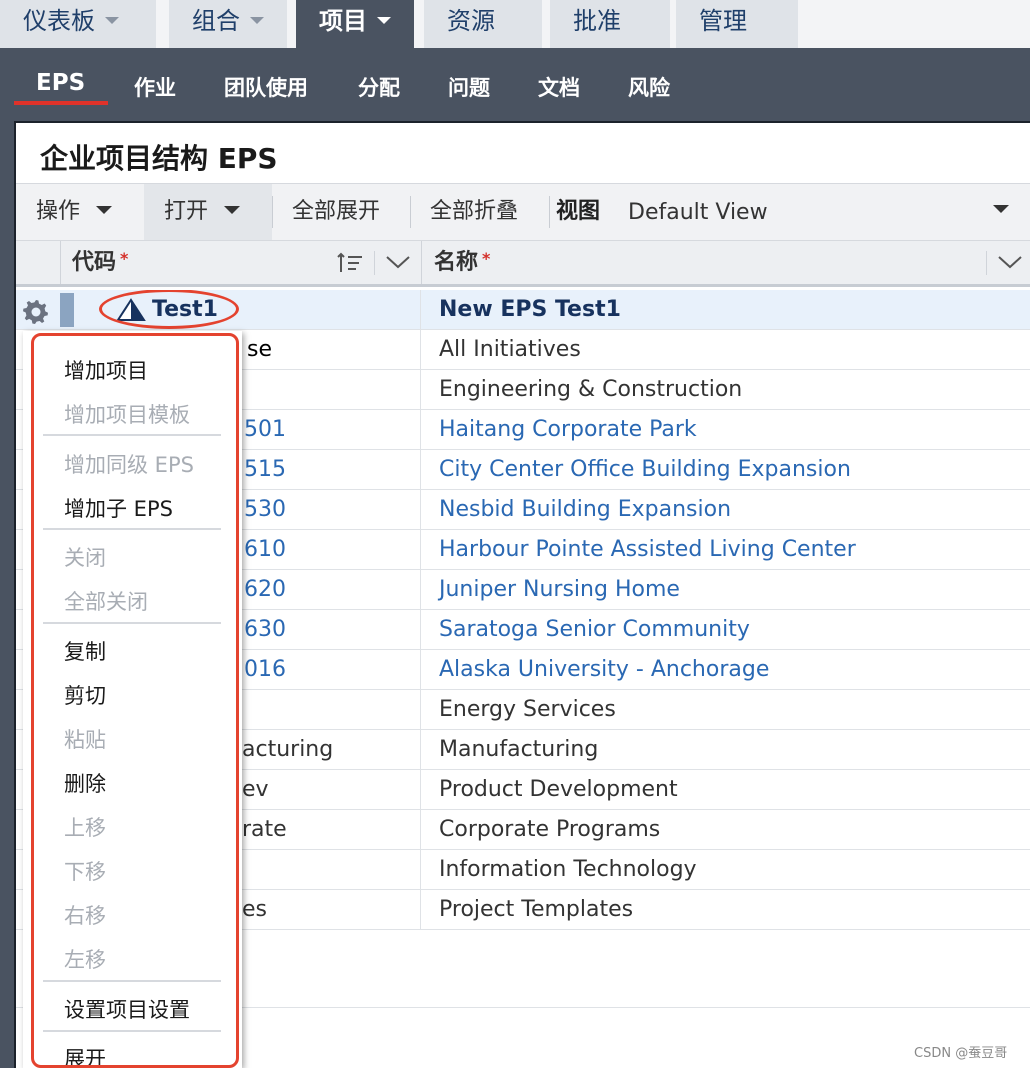 This screenshot has width=1030, height=1068. I want to click on view-select: Default View, so click(698, 212).